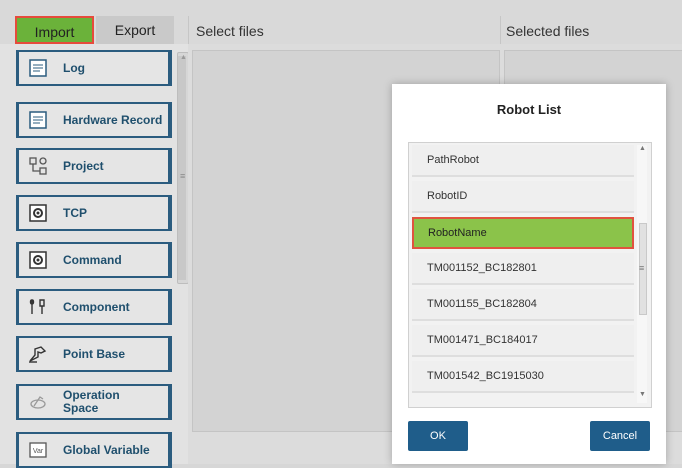  What do you see at coordinates (83, 165) in the screenshot?
I see `sidebar-item-label: Project` at bounding box center [83, 165].